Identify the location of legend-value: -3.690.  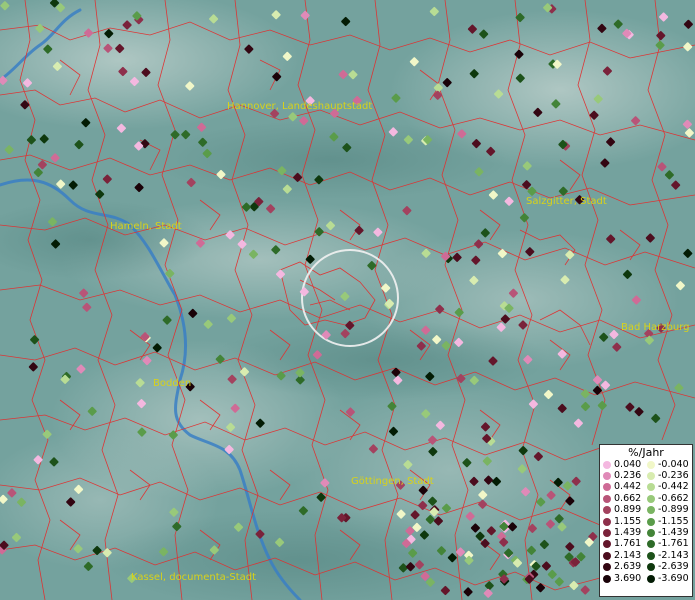
(673, 578).